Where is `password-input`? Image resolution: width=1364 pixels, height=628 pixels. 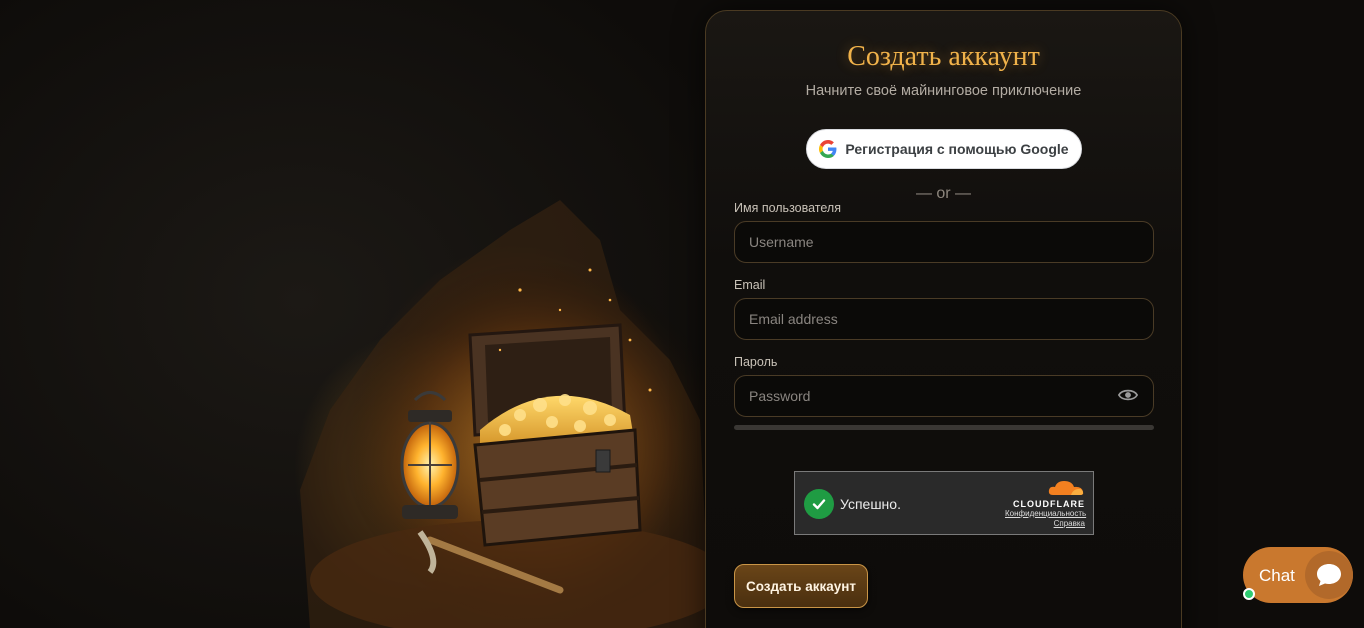
password-input is located at coordinates (944, 396).